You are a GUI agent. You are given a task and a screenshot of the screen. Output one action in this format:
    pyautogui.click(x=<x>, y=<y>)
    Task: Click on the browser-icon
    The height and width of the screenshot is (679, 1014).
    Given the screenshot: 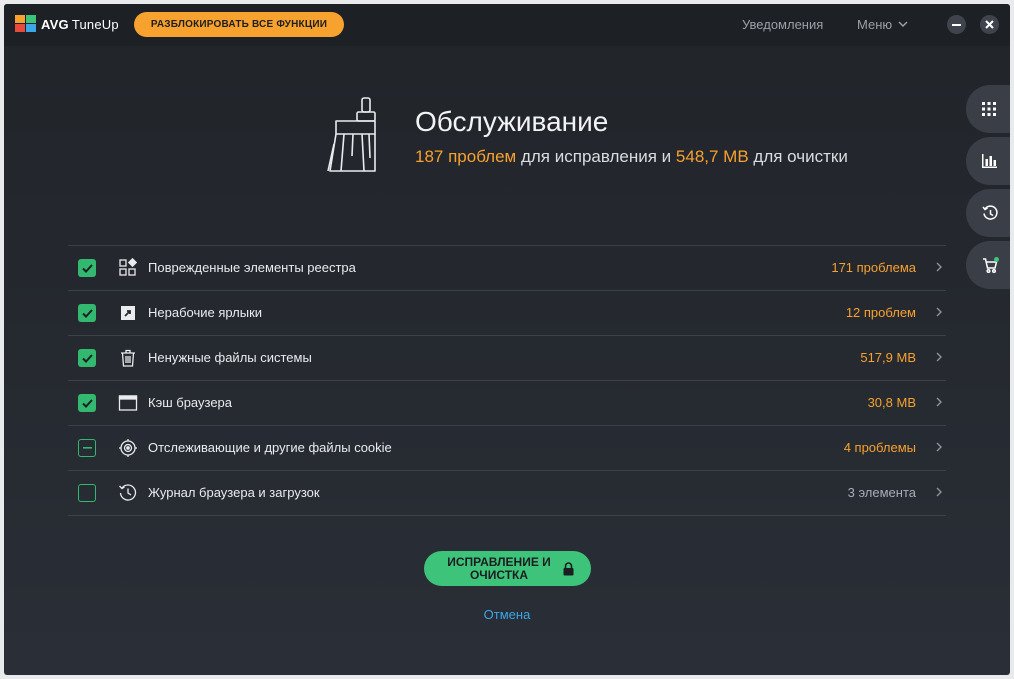 What is the action you would take?
    pyautogui.click(x=128, y=403)
    